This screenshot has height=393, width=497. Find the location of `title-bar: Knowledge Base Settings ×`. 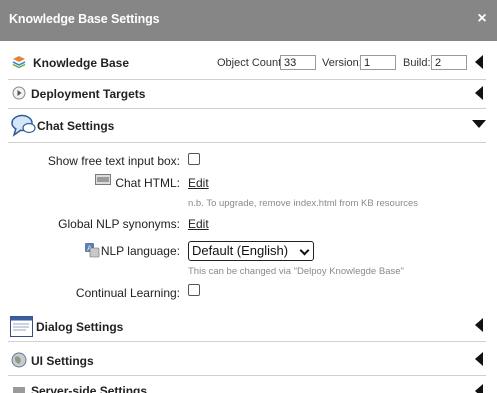

title-bar: Knowledge Base Settings × is located at coordinates (248, 20).